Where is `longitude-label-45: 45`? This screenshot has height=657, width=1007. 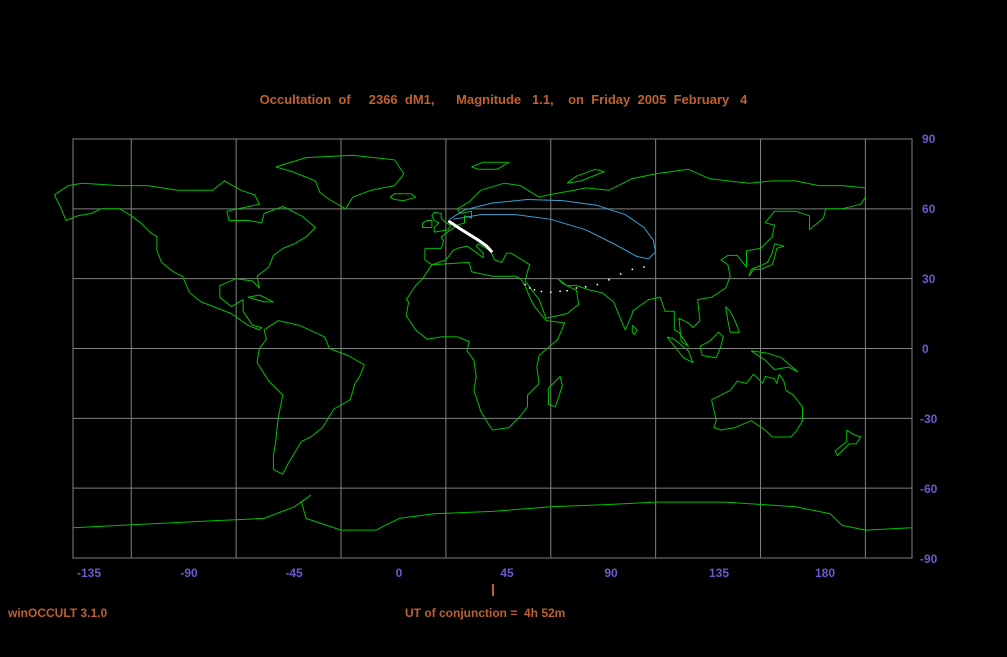
longitude-label-45: 45 is located at coordinates (507, 573).